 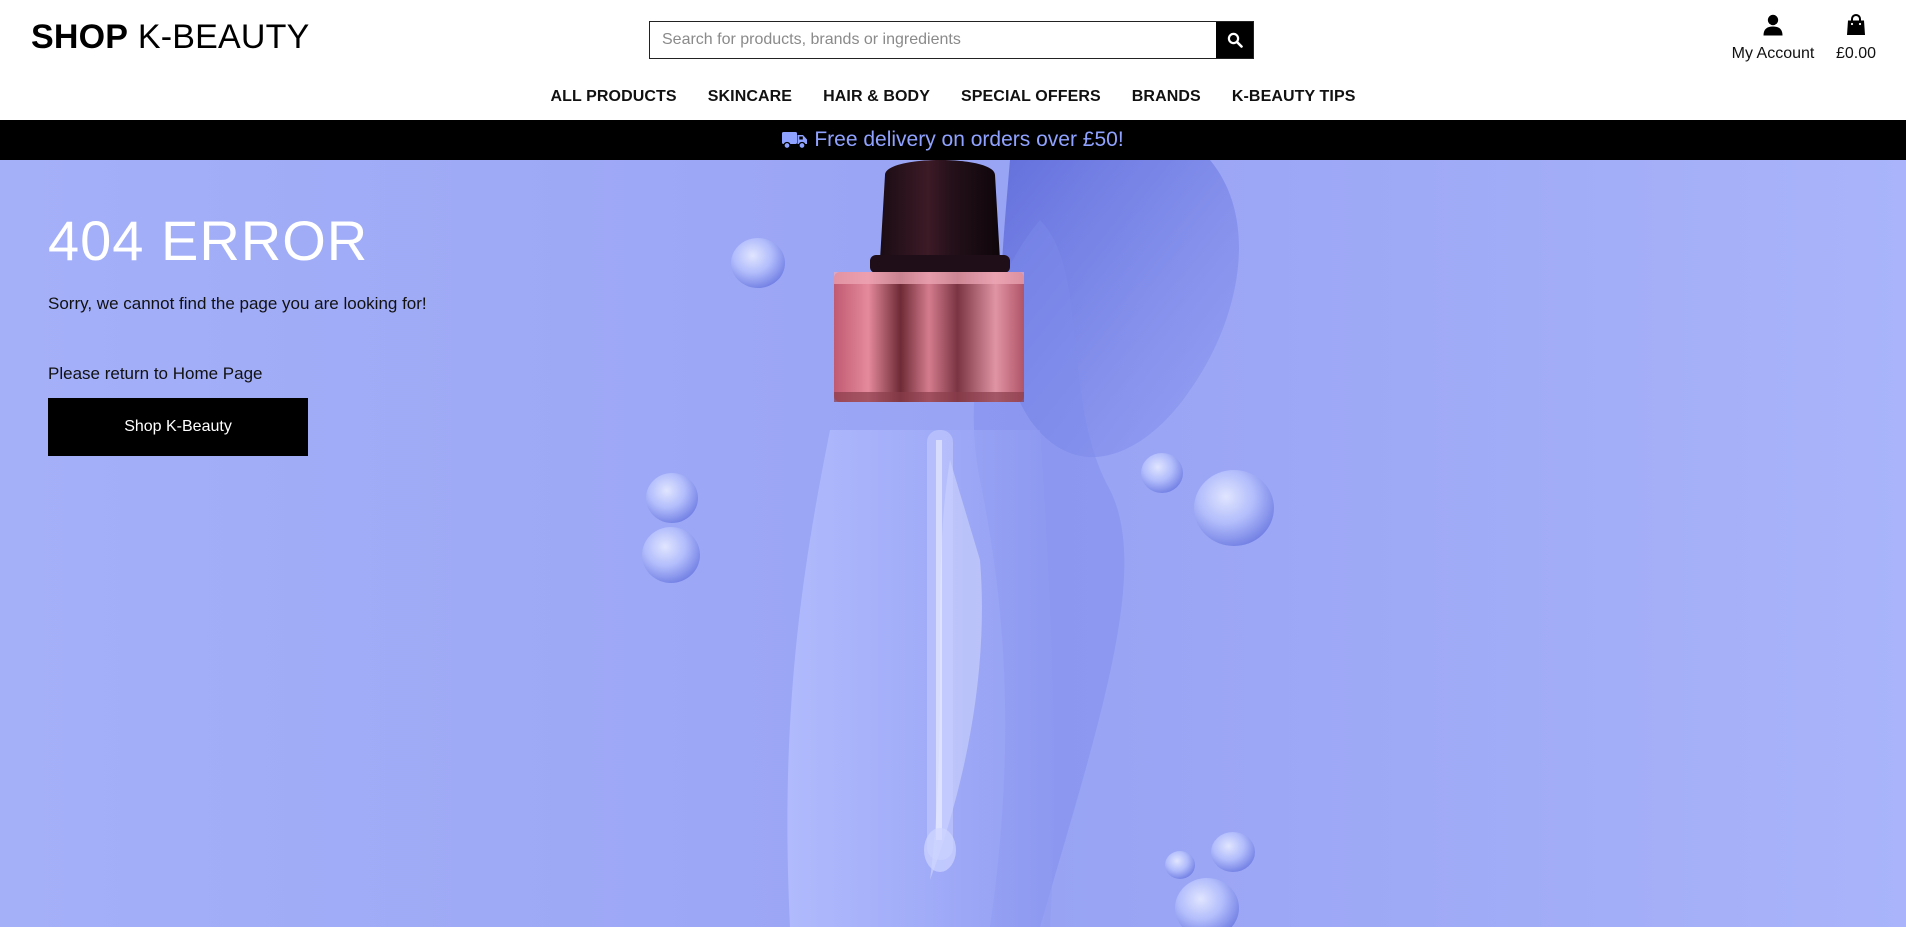 What do you see at coordinates (613, 97) in the screenshot?
I see `nav-all-products: ALL PRODUCTS` at bounding box center [613, 97].